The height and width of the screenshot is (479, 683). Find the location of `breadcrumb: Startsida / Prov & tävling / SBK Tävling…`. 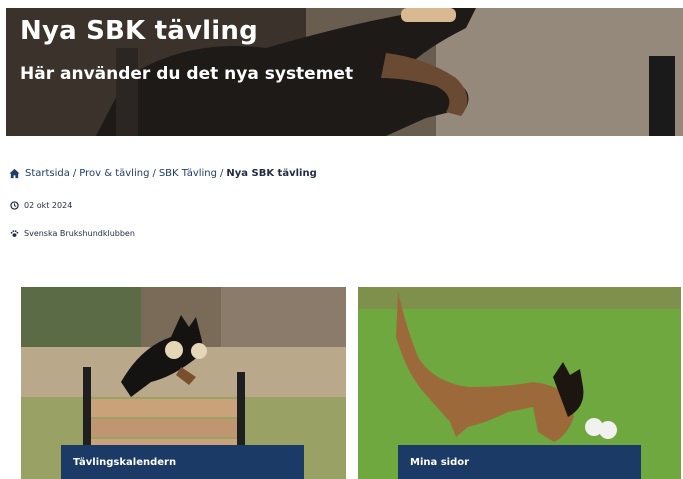

breadcrumb: Startsida / Prov & tävling / SBK Tävling… is located at coordinates (163, 173).